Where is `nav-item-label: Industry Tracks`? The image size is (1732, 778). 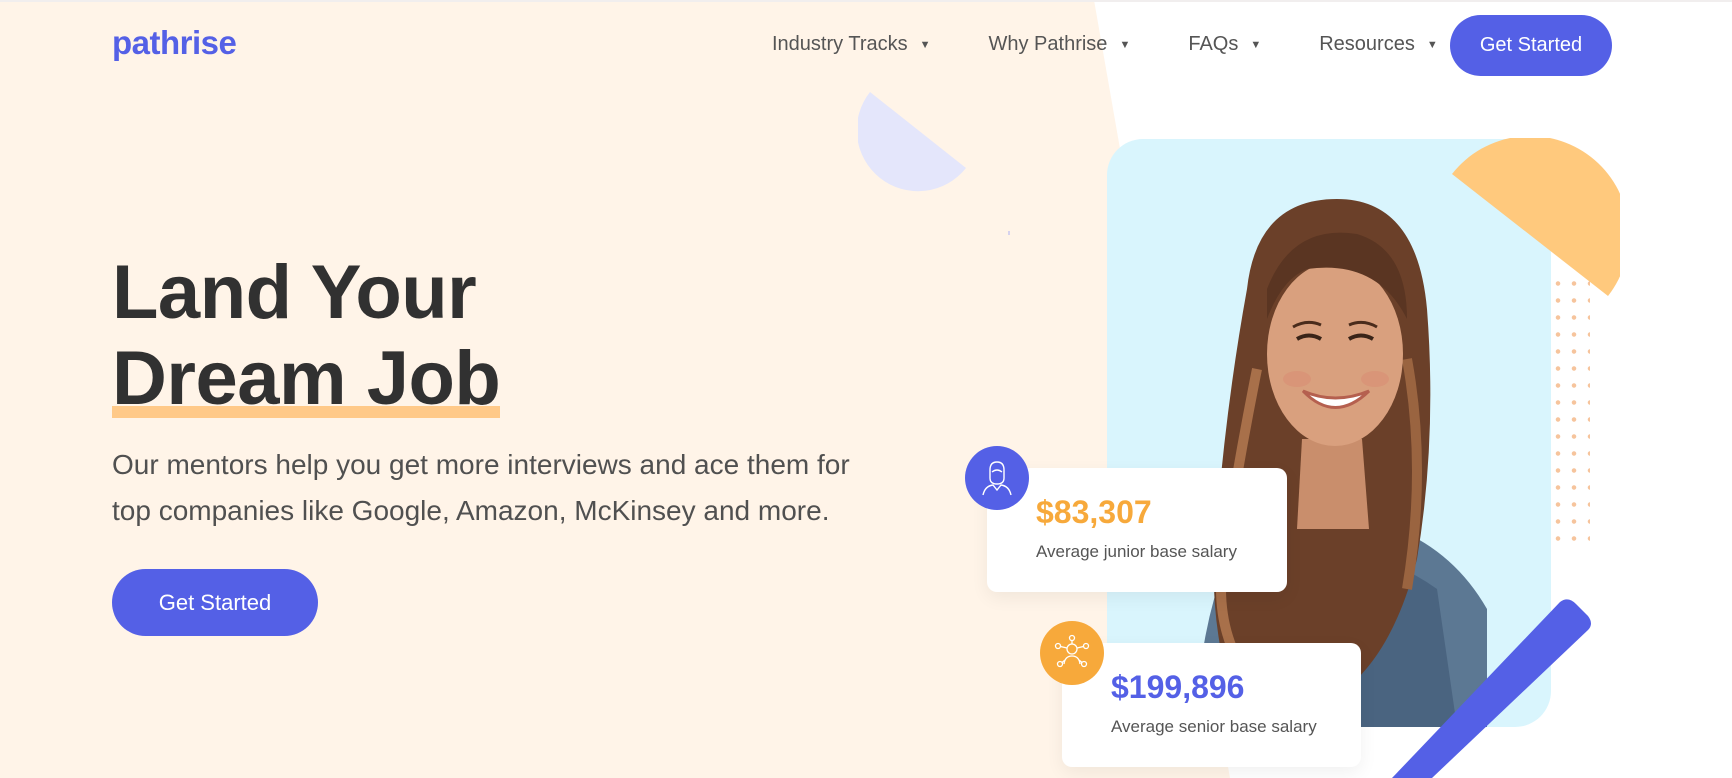
nav-item-label: Industry Tracks is located at coordinates (840, 44).